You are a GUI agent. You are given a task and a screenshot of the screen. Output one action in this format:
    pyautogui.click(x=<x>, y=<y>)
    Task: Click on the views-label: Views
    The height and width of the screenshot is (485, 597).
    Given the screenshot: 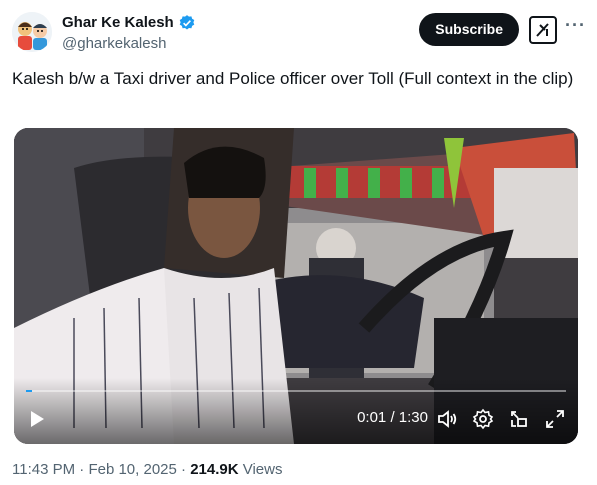 What is the action you would take?
    pyautogui.click(x=260, y=469)
    